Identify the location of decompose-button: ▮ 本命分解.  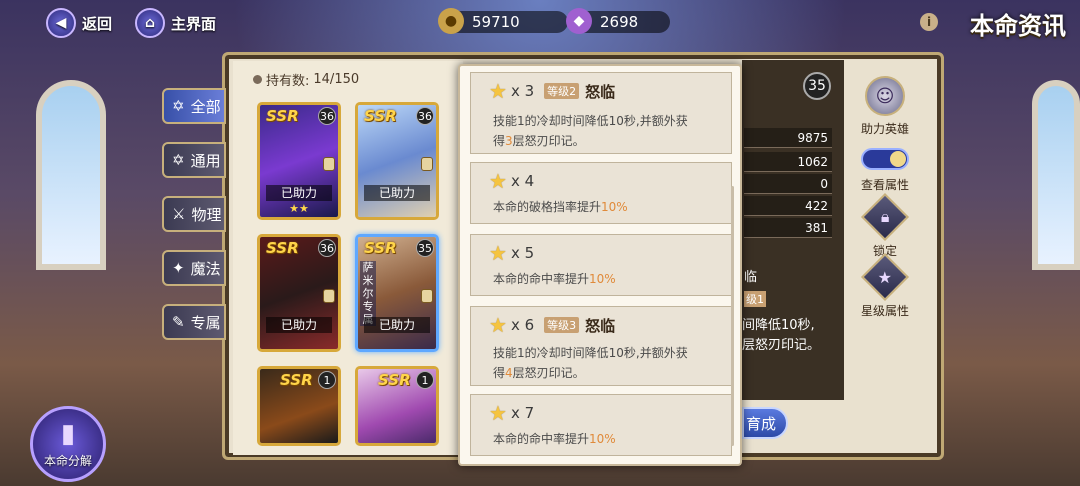
(68, 444).